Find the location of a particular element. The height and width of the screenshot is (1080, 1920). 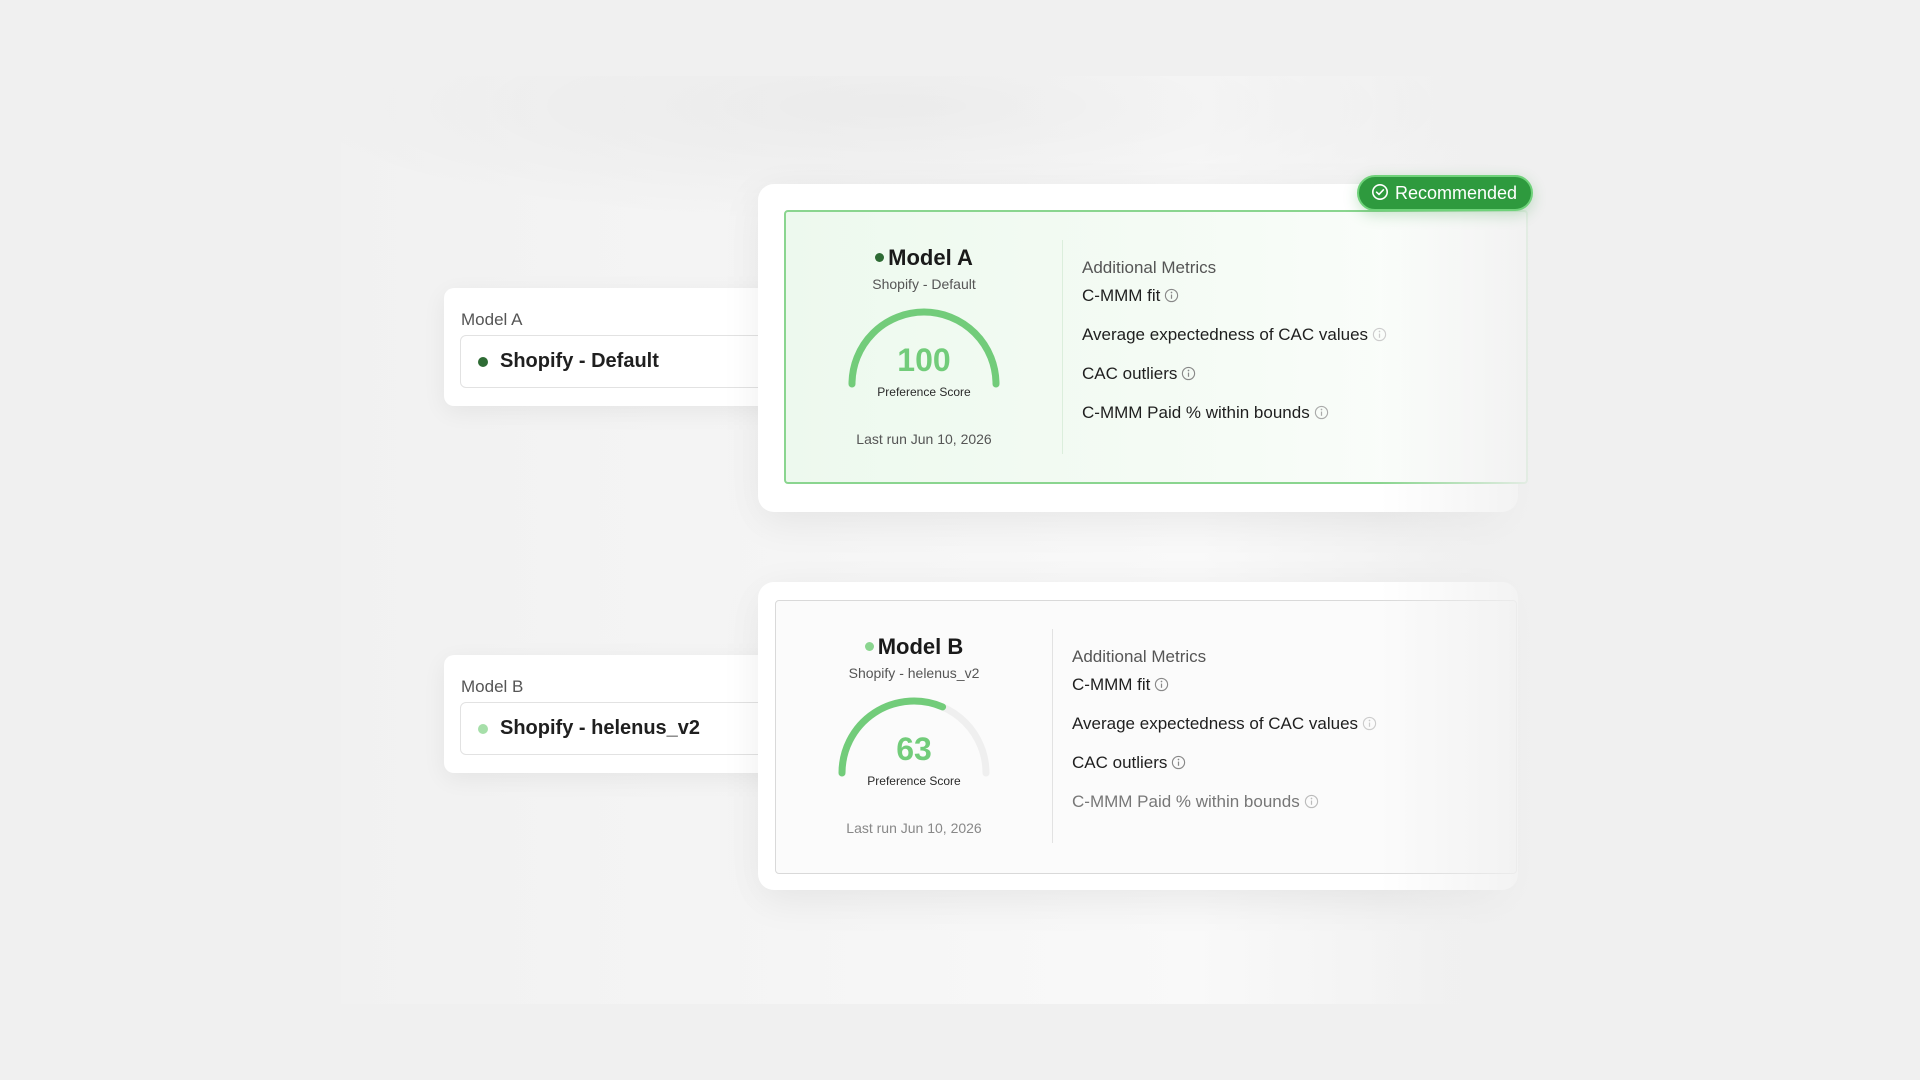

preference-score-value: 100 is located at coordinates (924, 360).